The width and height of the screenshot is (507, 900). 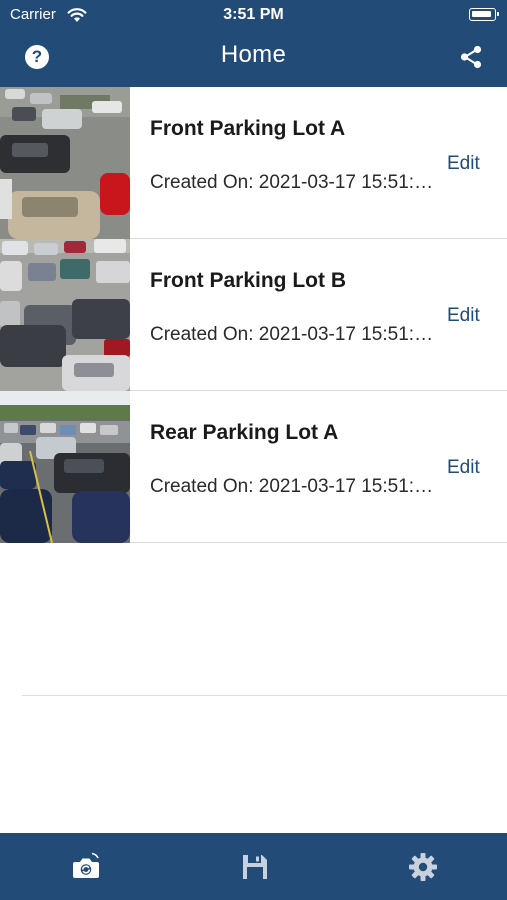 I want to click on tab-bar, so click(x=253, y=866).